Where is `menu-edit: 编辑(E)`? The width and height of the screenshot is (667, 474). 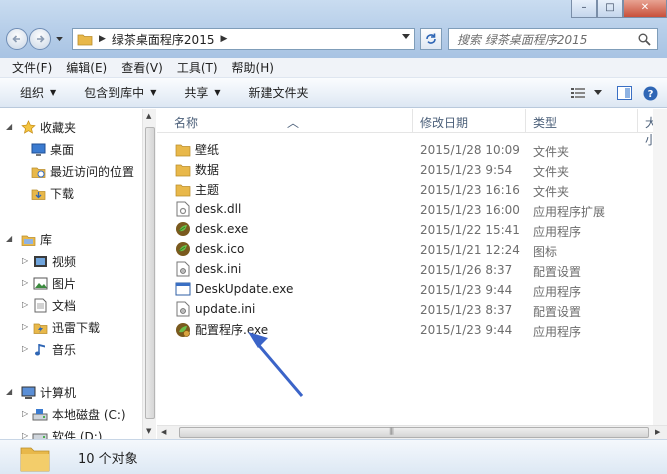
menu-edit: 编辑(E) is located at coordinates (86, 67).